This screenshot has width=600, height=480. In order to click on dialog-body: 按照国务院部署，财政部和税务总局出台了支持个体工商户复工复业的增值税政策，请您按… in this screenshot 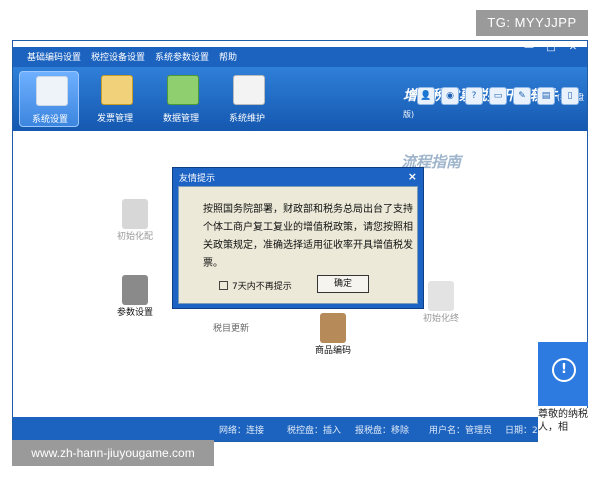, I will do `click(298, 245)`.